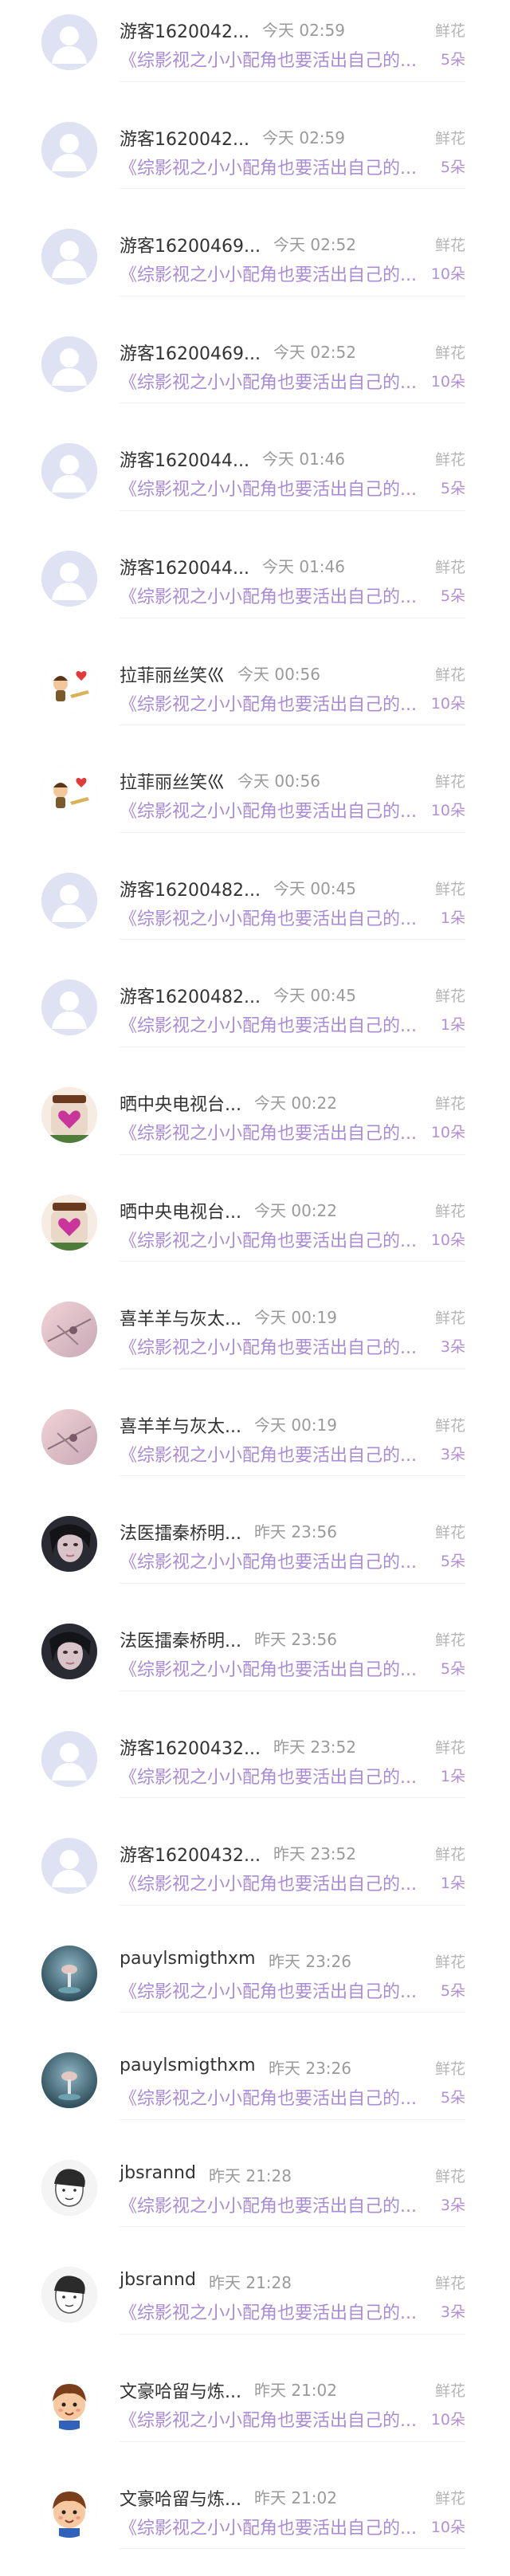 The height and width of the screenshot is (2576, 510). What do you see at coordinates (450, 138) in the screenshot?
I see `gift-type: 鲜花` at bounding box center [450, 138].